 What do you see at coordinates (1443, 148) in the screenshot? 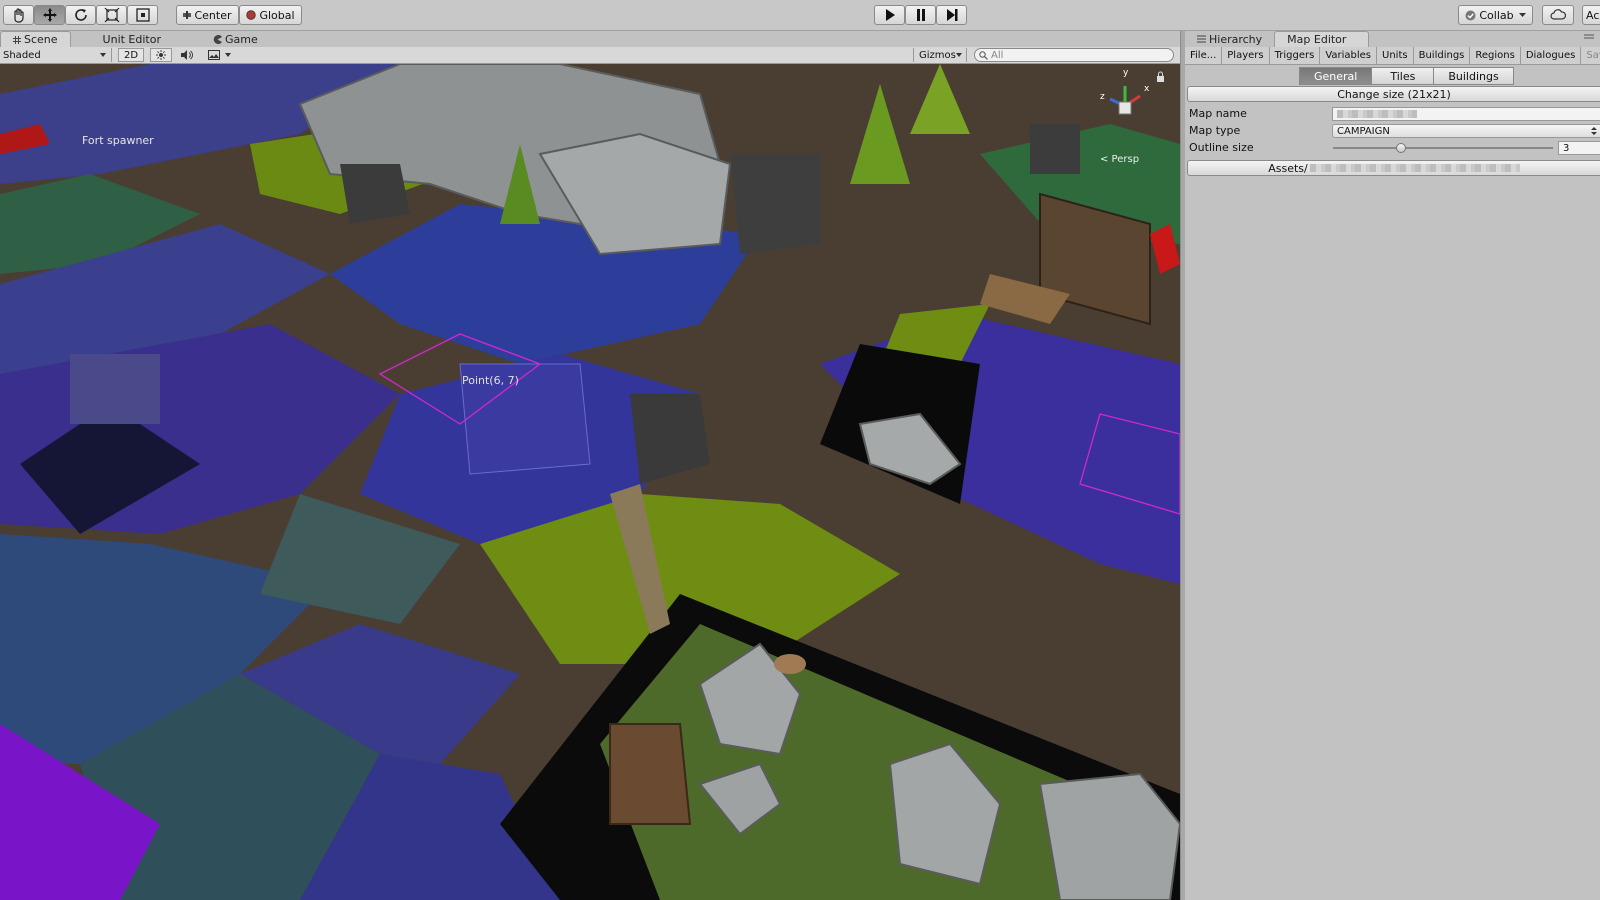
I see `outline-size-slider` at bounding box center [1443, 148].